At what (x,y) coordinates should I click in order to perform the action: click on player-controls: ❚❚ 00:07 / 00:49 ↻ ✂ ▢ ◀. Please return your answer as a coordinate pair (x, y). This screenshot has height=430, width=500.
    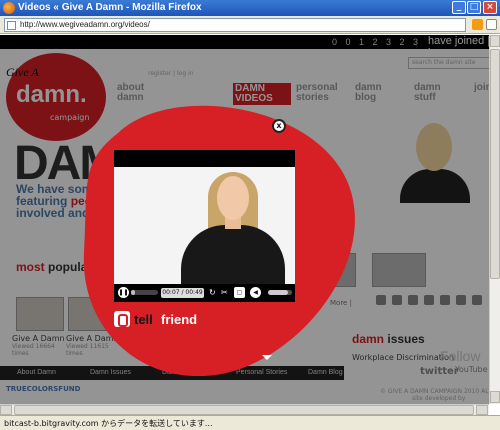
    Looking at the image, I should click on (204, 293).